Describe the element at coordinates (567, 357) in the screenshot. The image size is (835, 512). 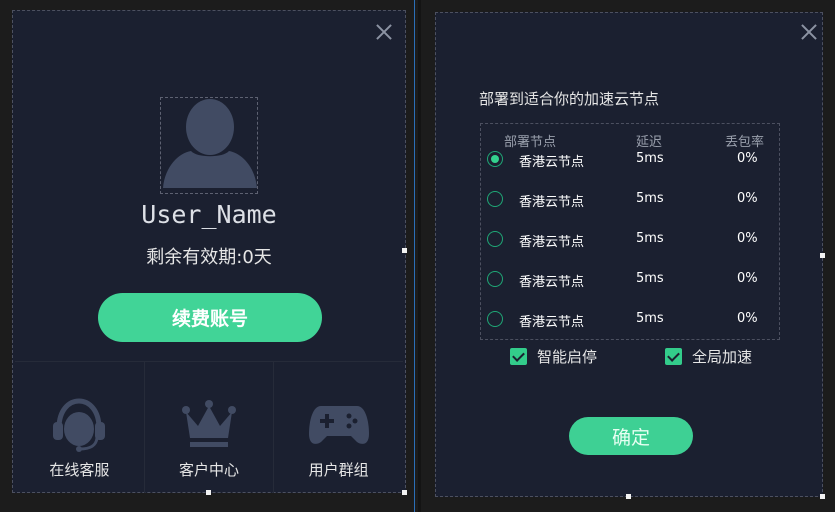
I see `smart-start-label: 智能启停` at that location.